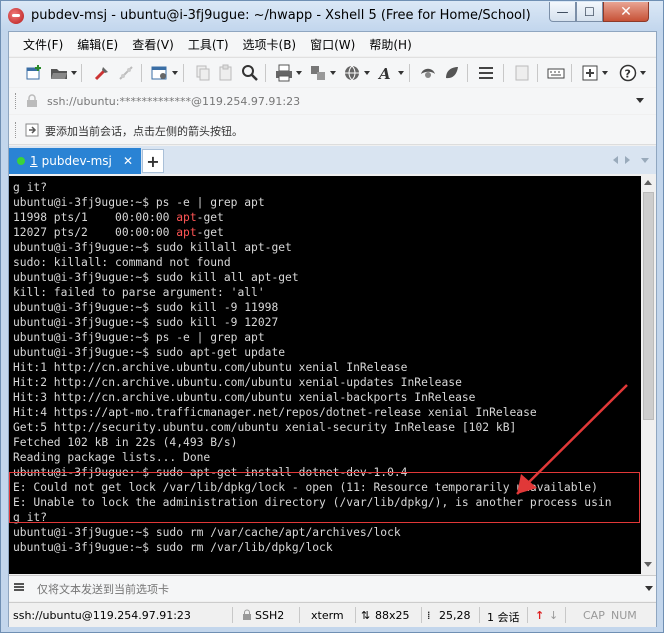 The image size is (664, 633). I want to click on scroll-thumb, so click(648, 306).